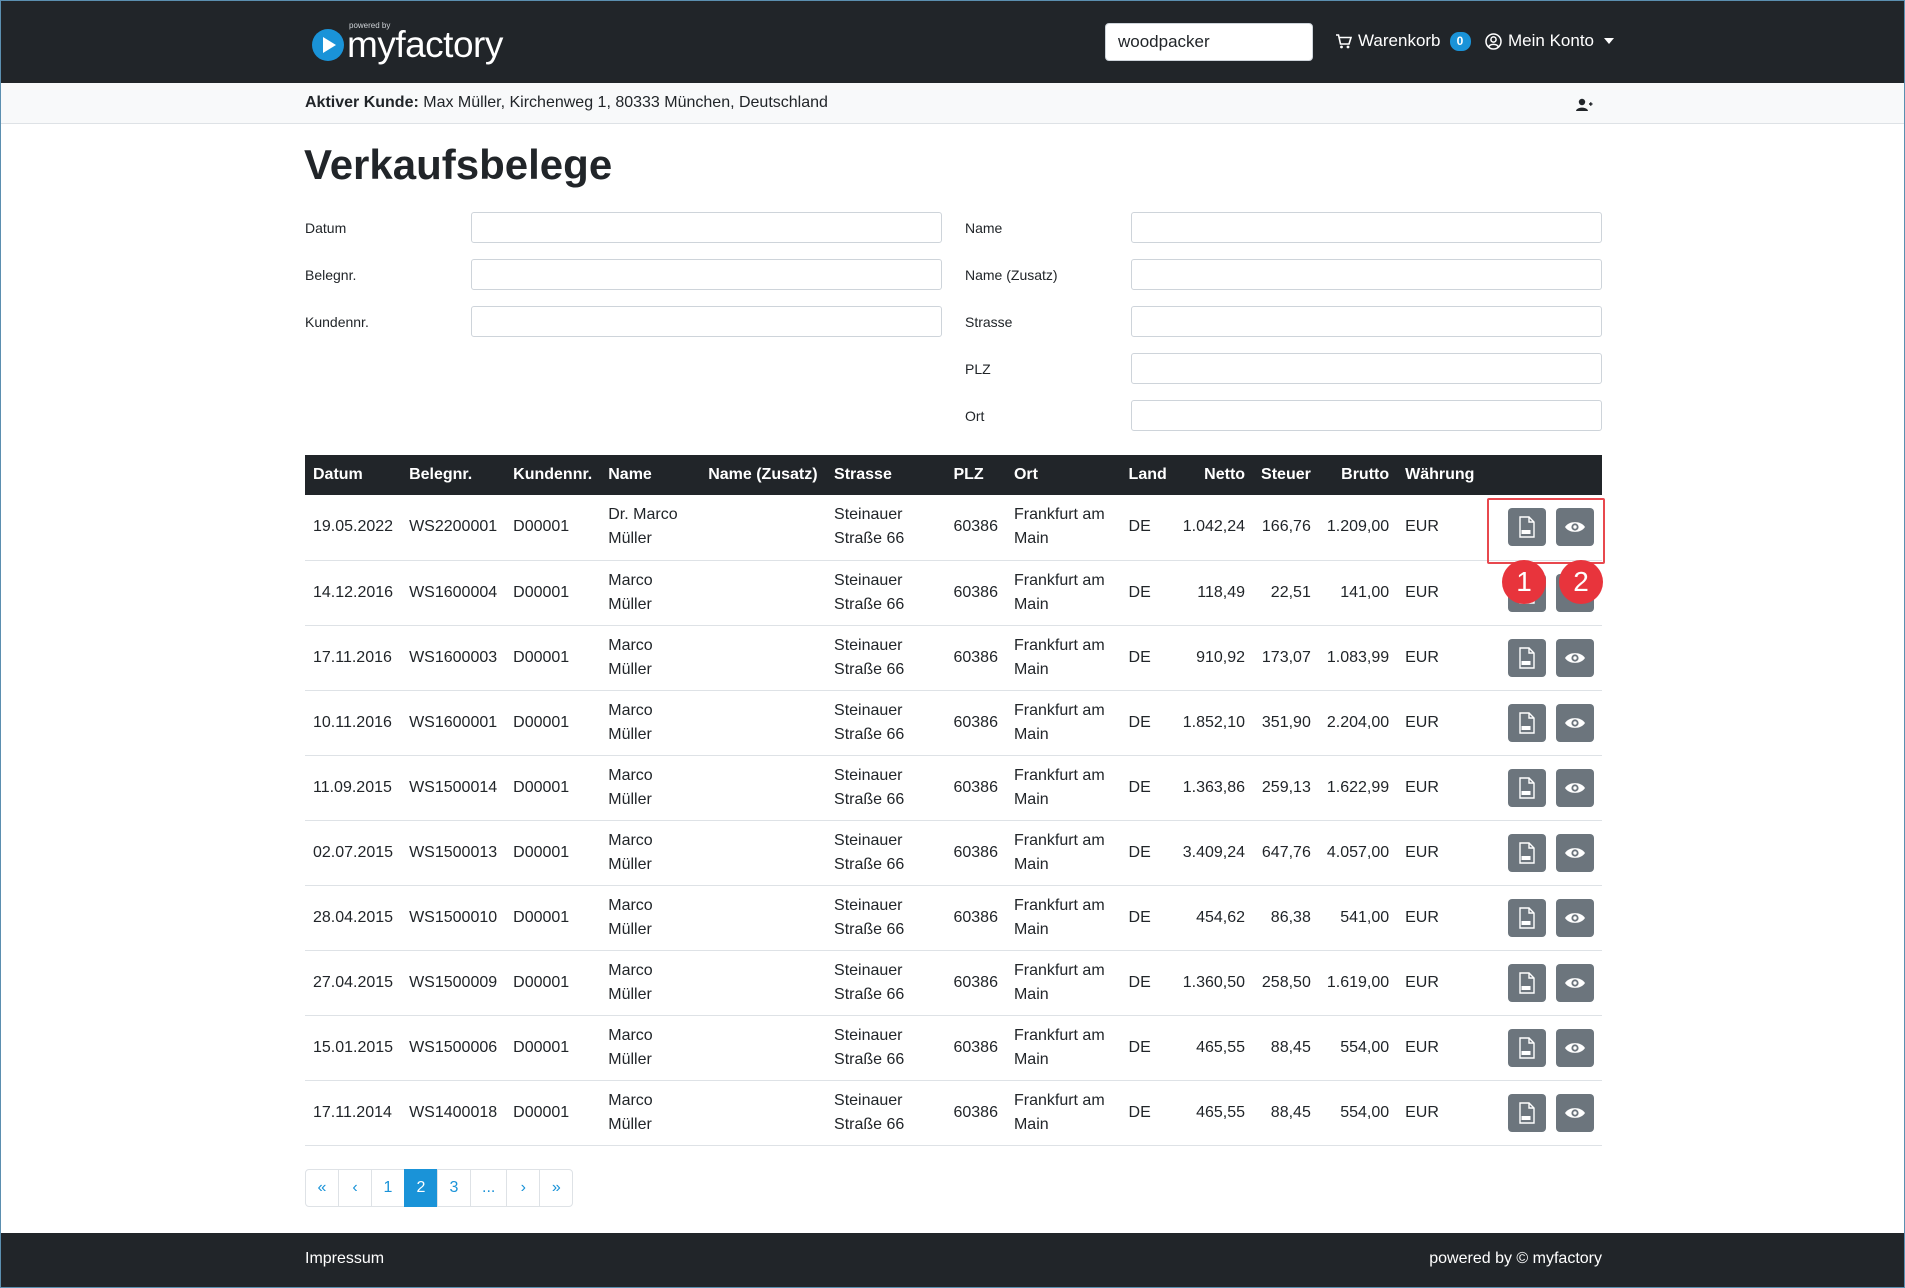 The image size is (1905, 1288). What do you see at coordinates (1148, 475) in the screenshot?
I see `col-header-land: Land` at bounding box center [1148, 475].